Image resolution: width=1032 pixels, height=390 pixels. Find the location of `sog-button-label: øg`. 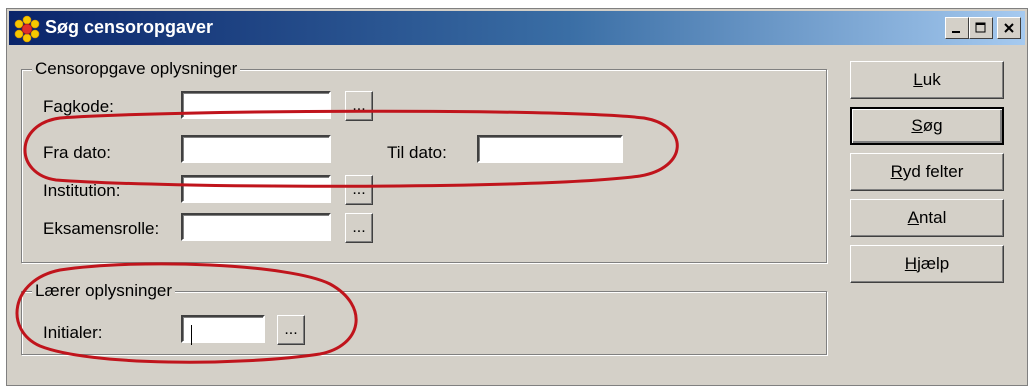

sog-button-label: øg is located at coordinates (932, 125).